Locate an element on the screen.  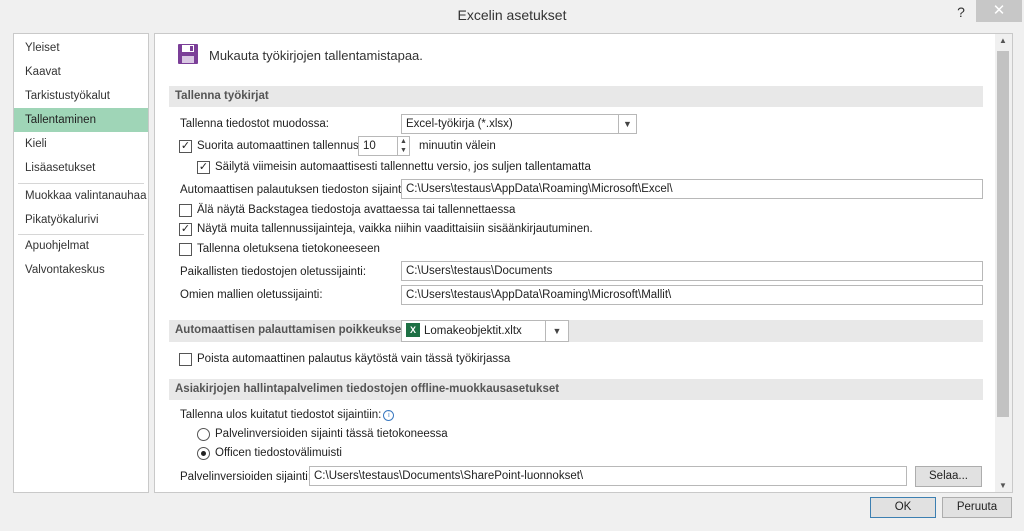
sidebar-item-lisaasetukset: Lisäasetukset is located at coordinates (81, 168).